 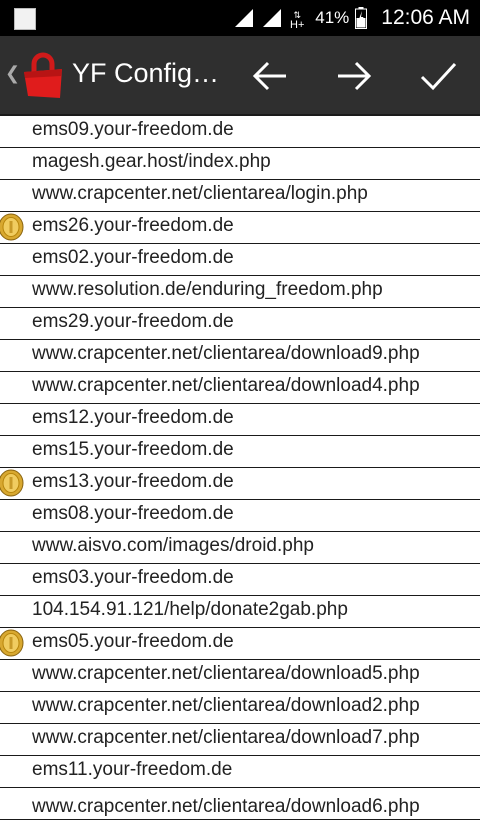 I want to click on list-item: ems11.your-freedom.de, so click(x=240, y=772).